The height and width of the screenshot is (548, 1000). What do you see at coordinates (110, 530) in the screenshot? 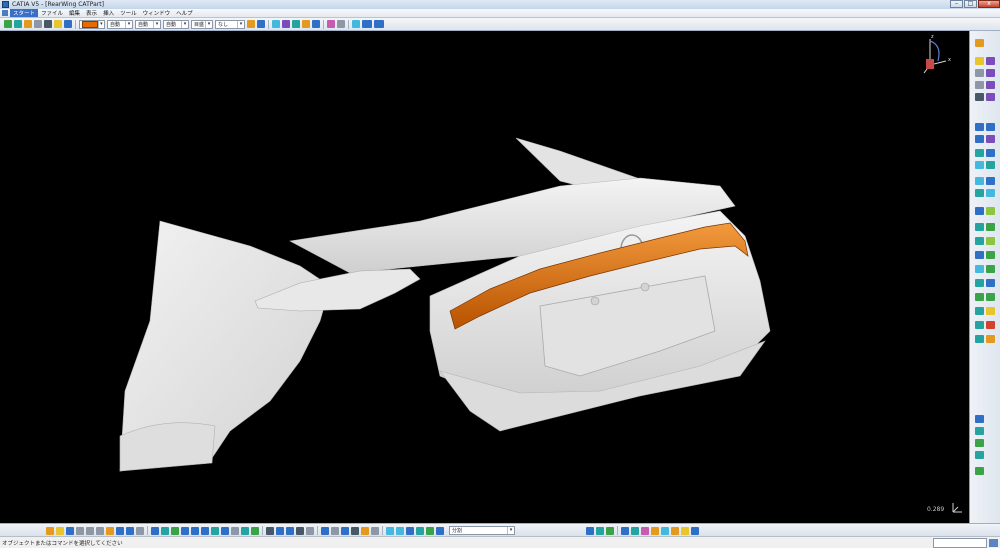
I see `paste-icon` at bounding box center [110, 530].